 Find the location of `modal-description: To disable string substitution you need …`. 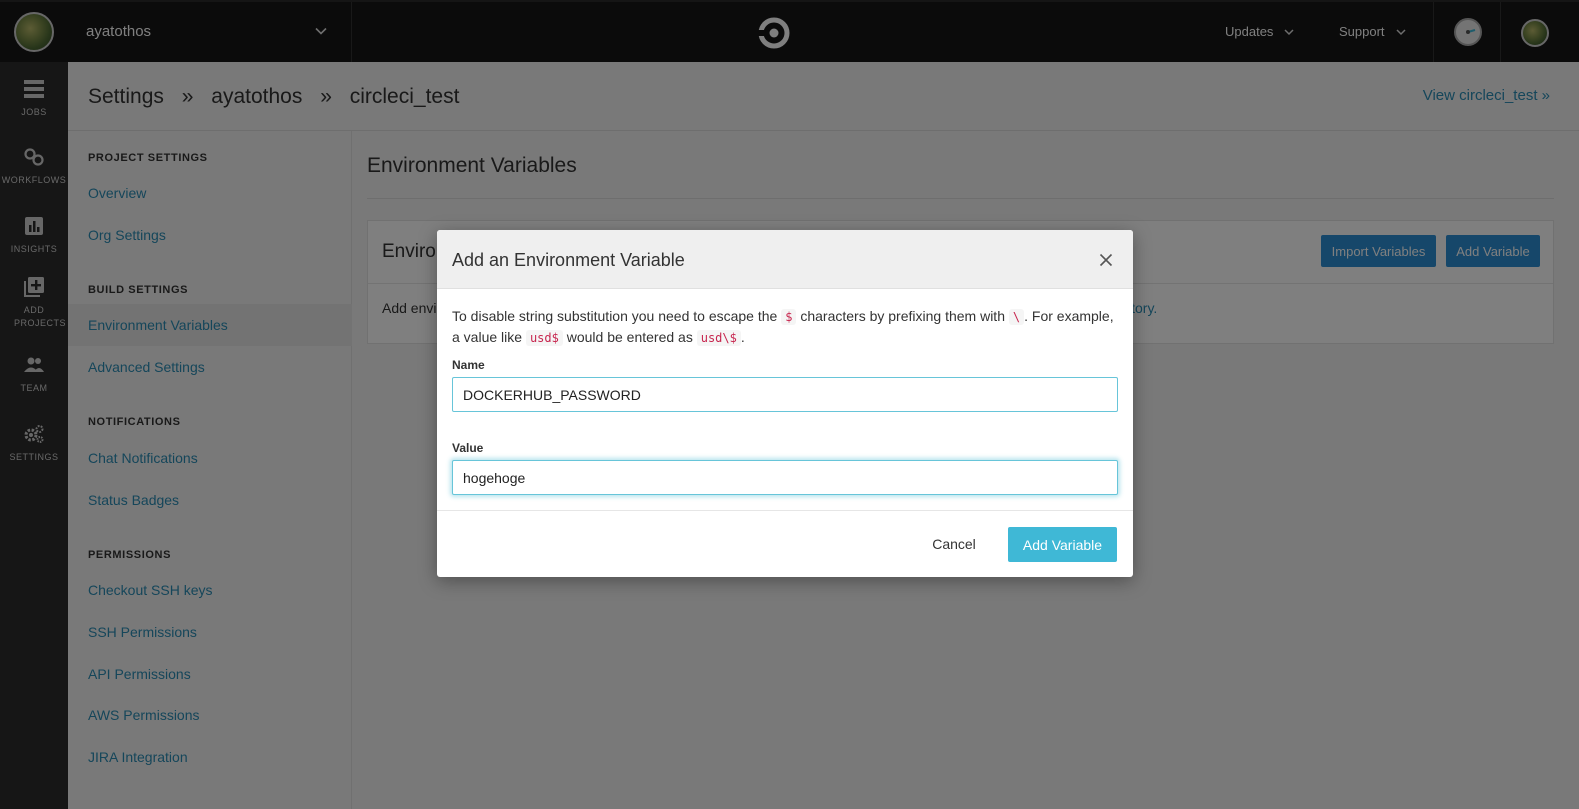

modal-description: To disable string substitution you need … is located at coordinates (787, 327).